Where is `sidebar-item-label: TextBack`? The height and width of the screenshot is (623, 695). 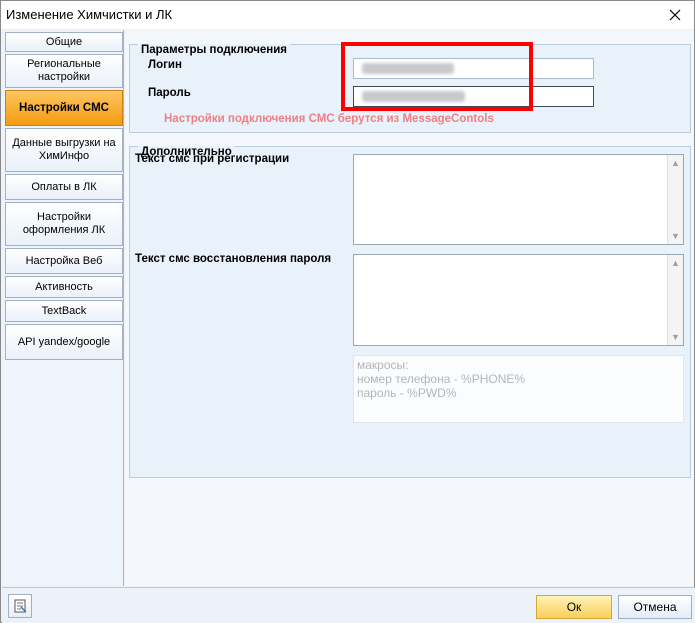 sidebar-item-label: TextBack is located at coordinates (64, 310).